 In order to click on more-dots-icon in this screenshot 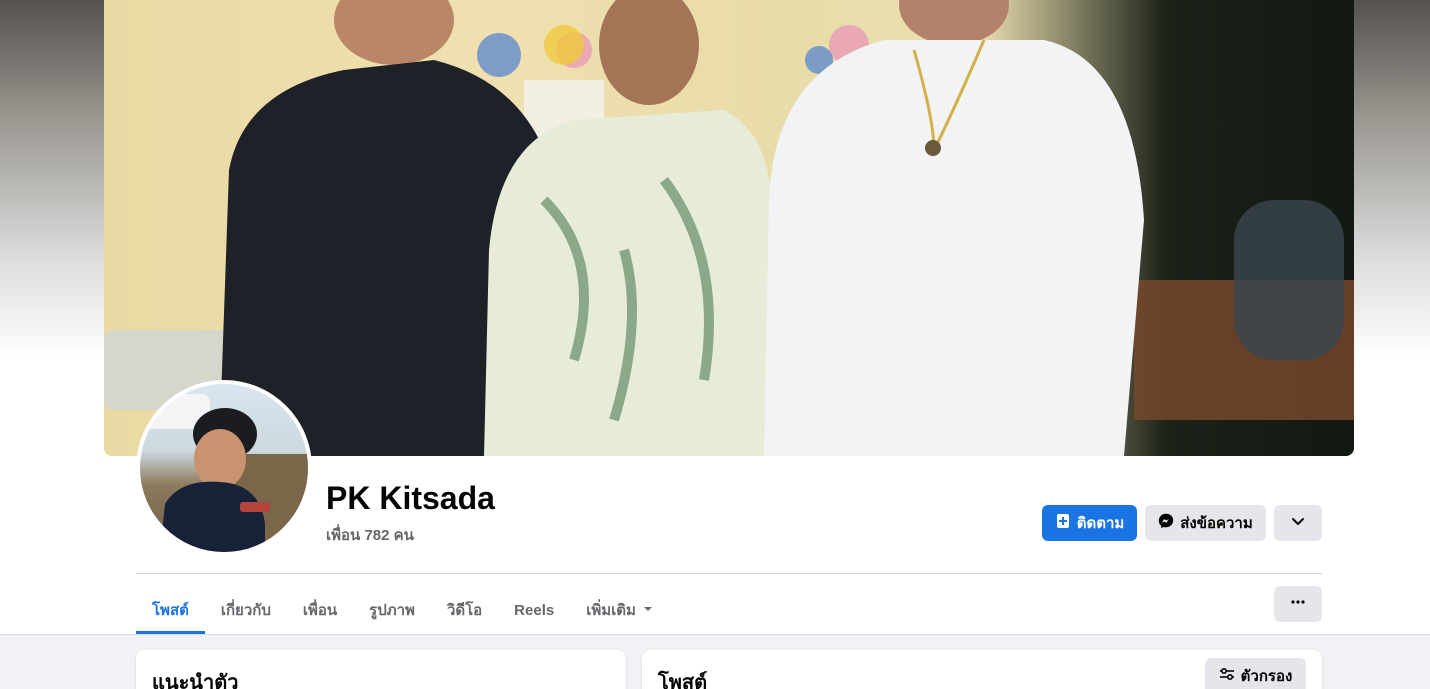, I will do `click(1298, 604)`.